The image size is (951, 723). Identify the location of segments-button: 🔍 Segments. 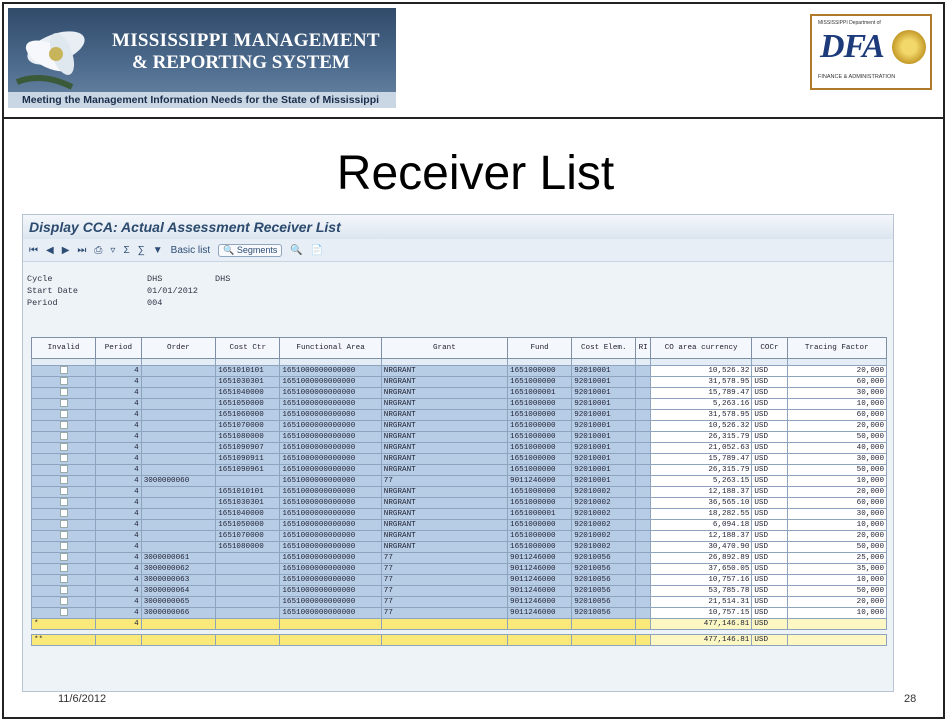
(250, 250).